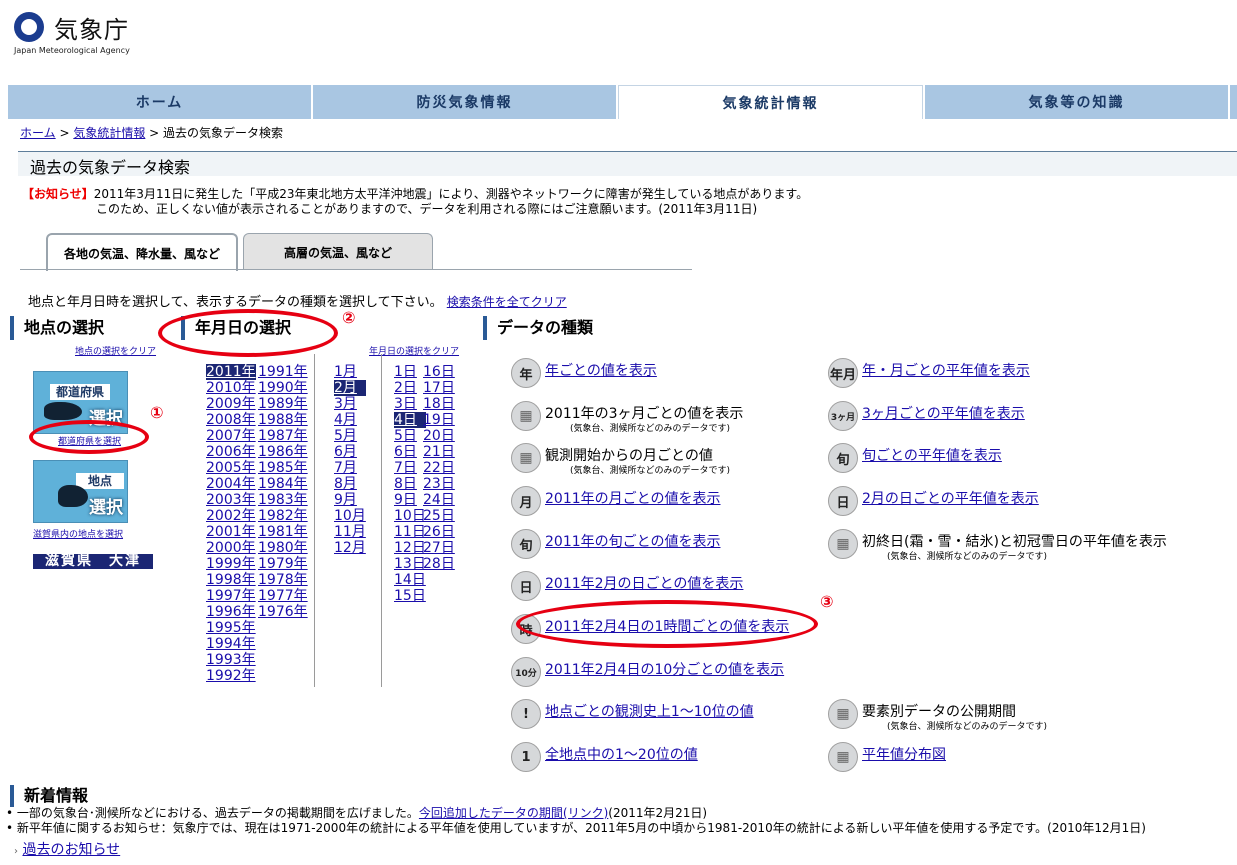 The image size is (1237, 865). What do you see at coordinates (439, 420) in the screenshot?
I see `day-option: 19日` at bounding box center [439, 420].